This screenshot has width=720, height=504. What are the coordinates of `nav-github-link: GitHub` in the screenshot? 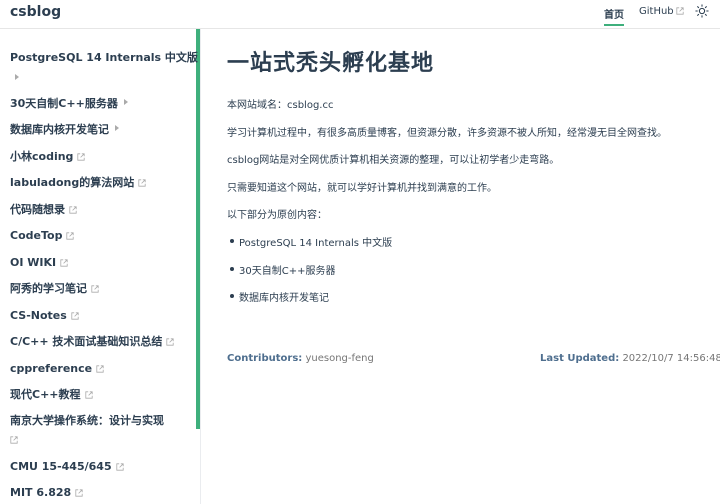 It's located at (661, 11).